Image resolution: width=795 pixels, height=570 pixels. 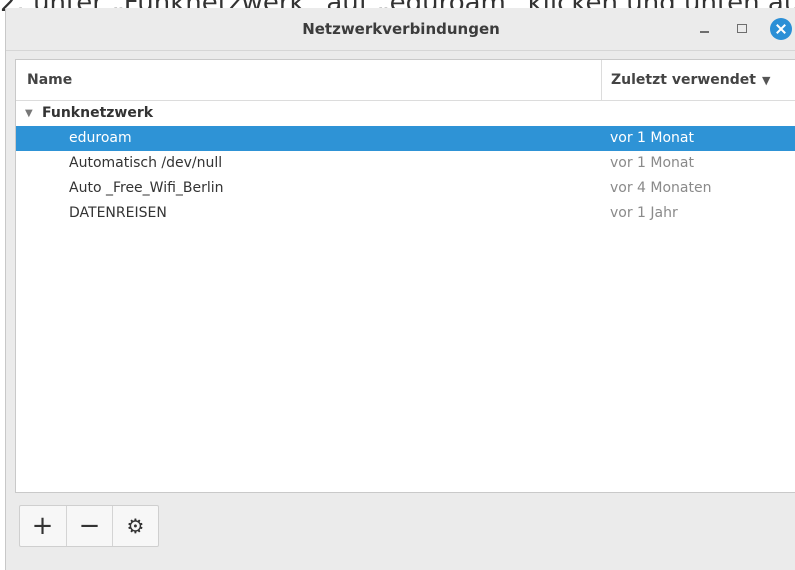 What do you see at coordinates (100, 138) in the screenshot?
I see `connection-name: eduroam` at bounding box center [100, 138].